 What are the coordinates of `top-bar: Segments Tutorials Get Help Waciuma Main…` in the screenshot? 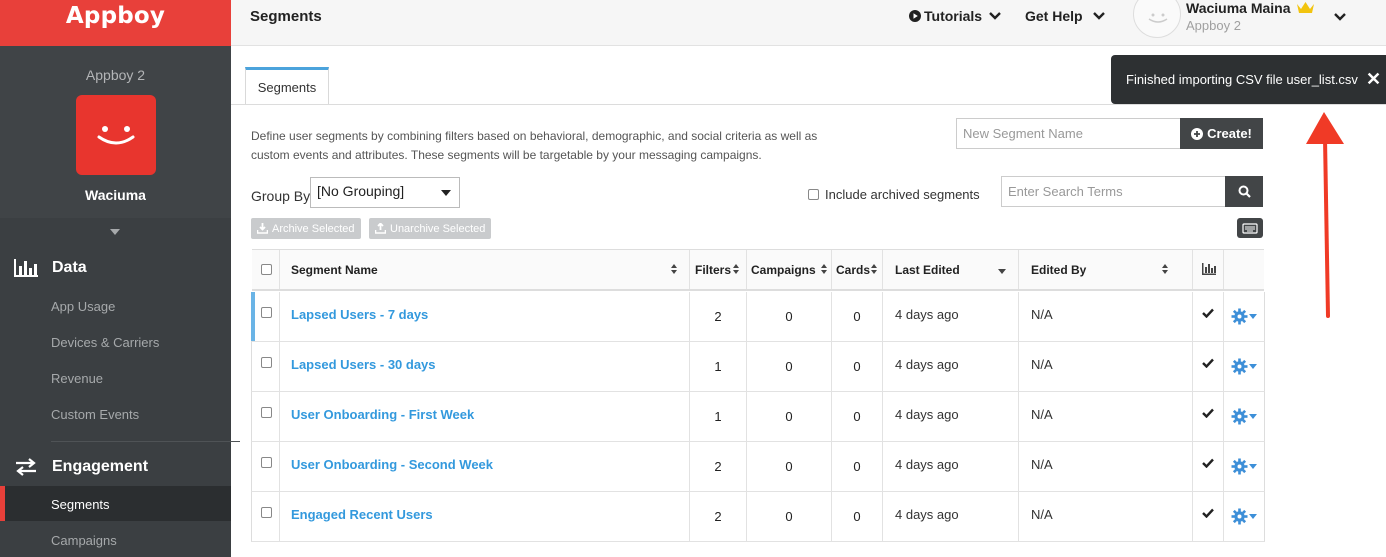 It's located at (808, 23).